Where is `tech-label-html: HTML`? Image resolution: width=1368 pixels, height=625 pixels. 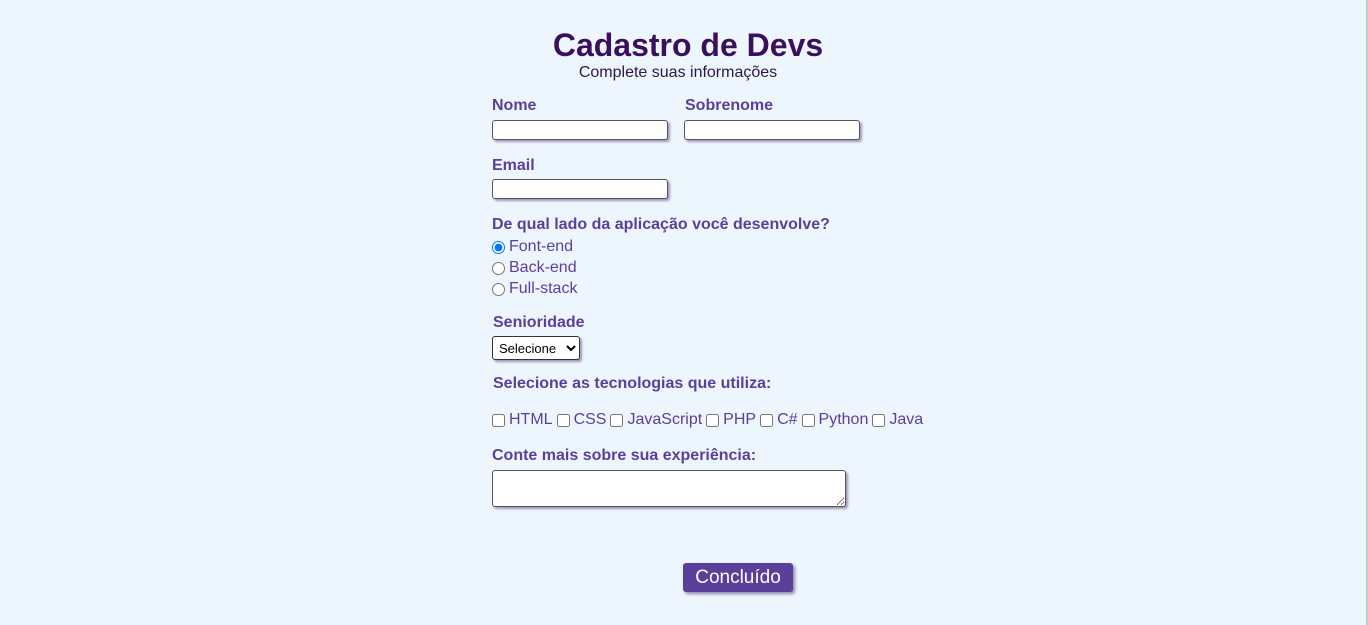 tech-label-html: HTML is located at coordinates (531, 419).